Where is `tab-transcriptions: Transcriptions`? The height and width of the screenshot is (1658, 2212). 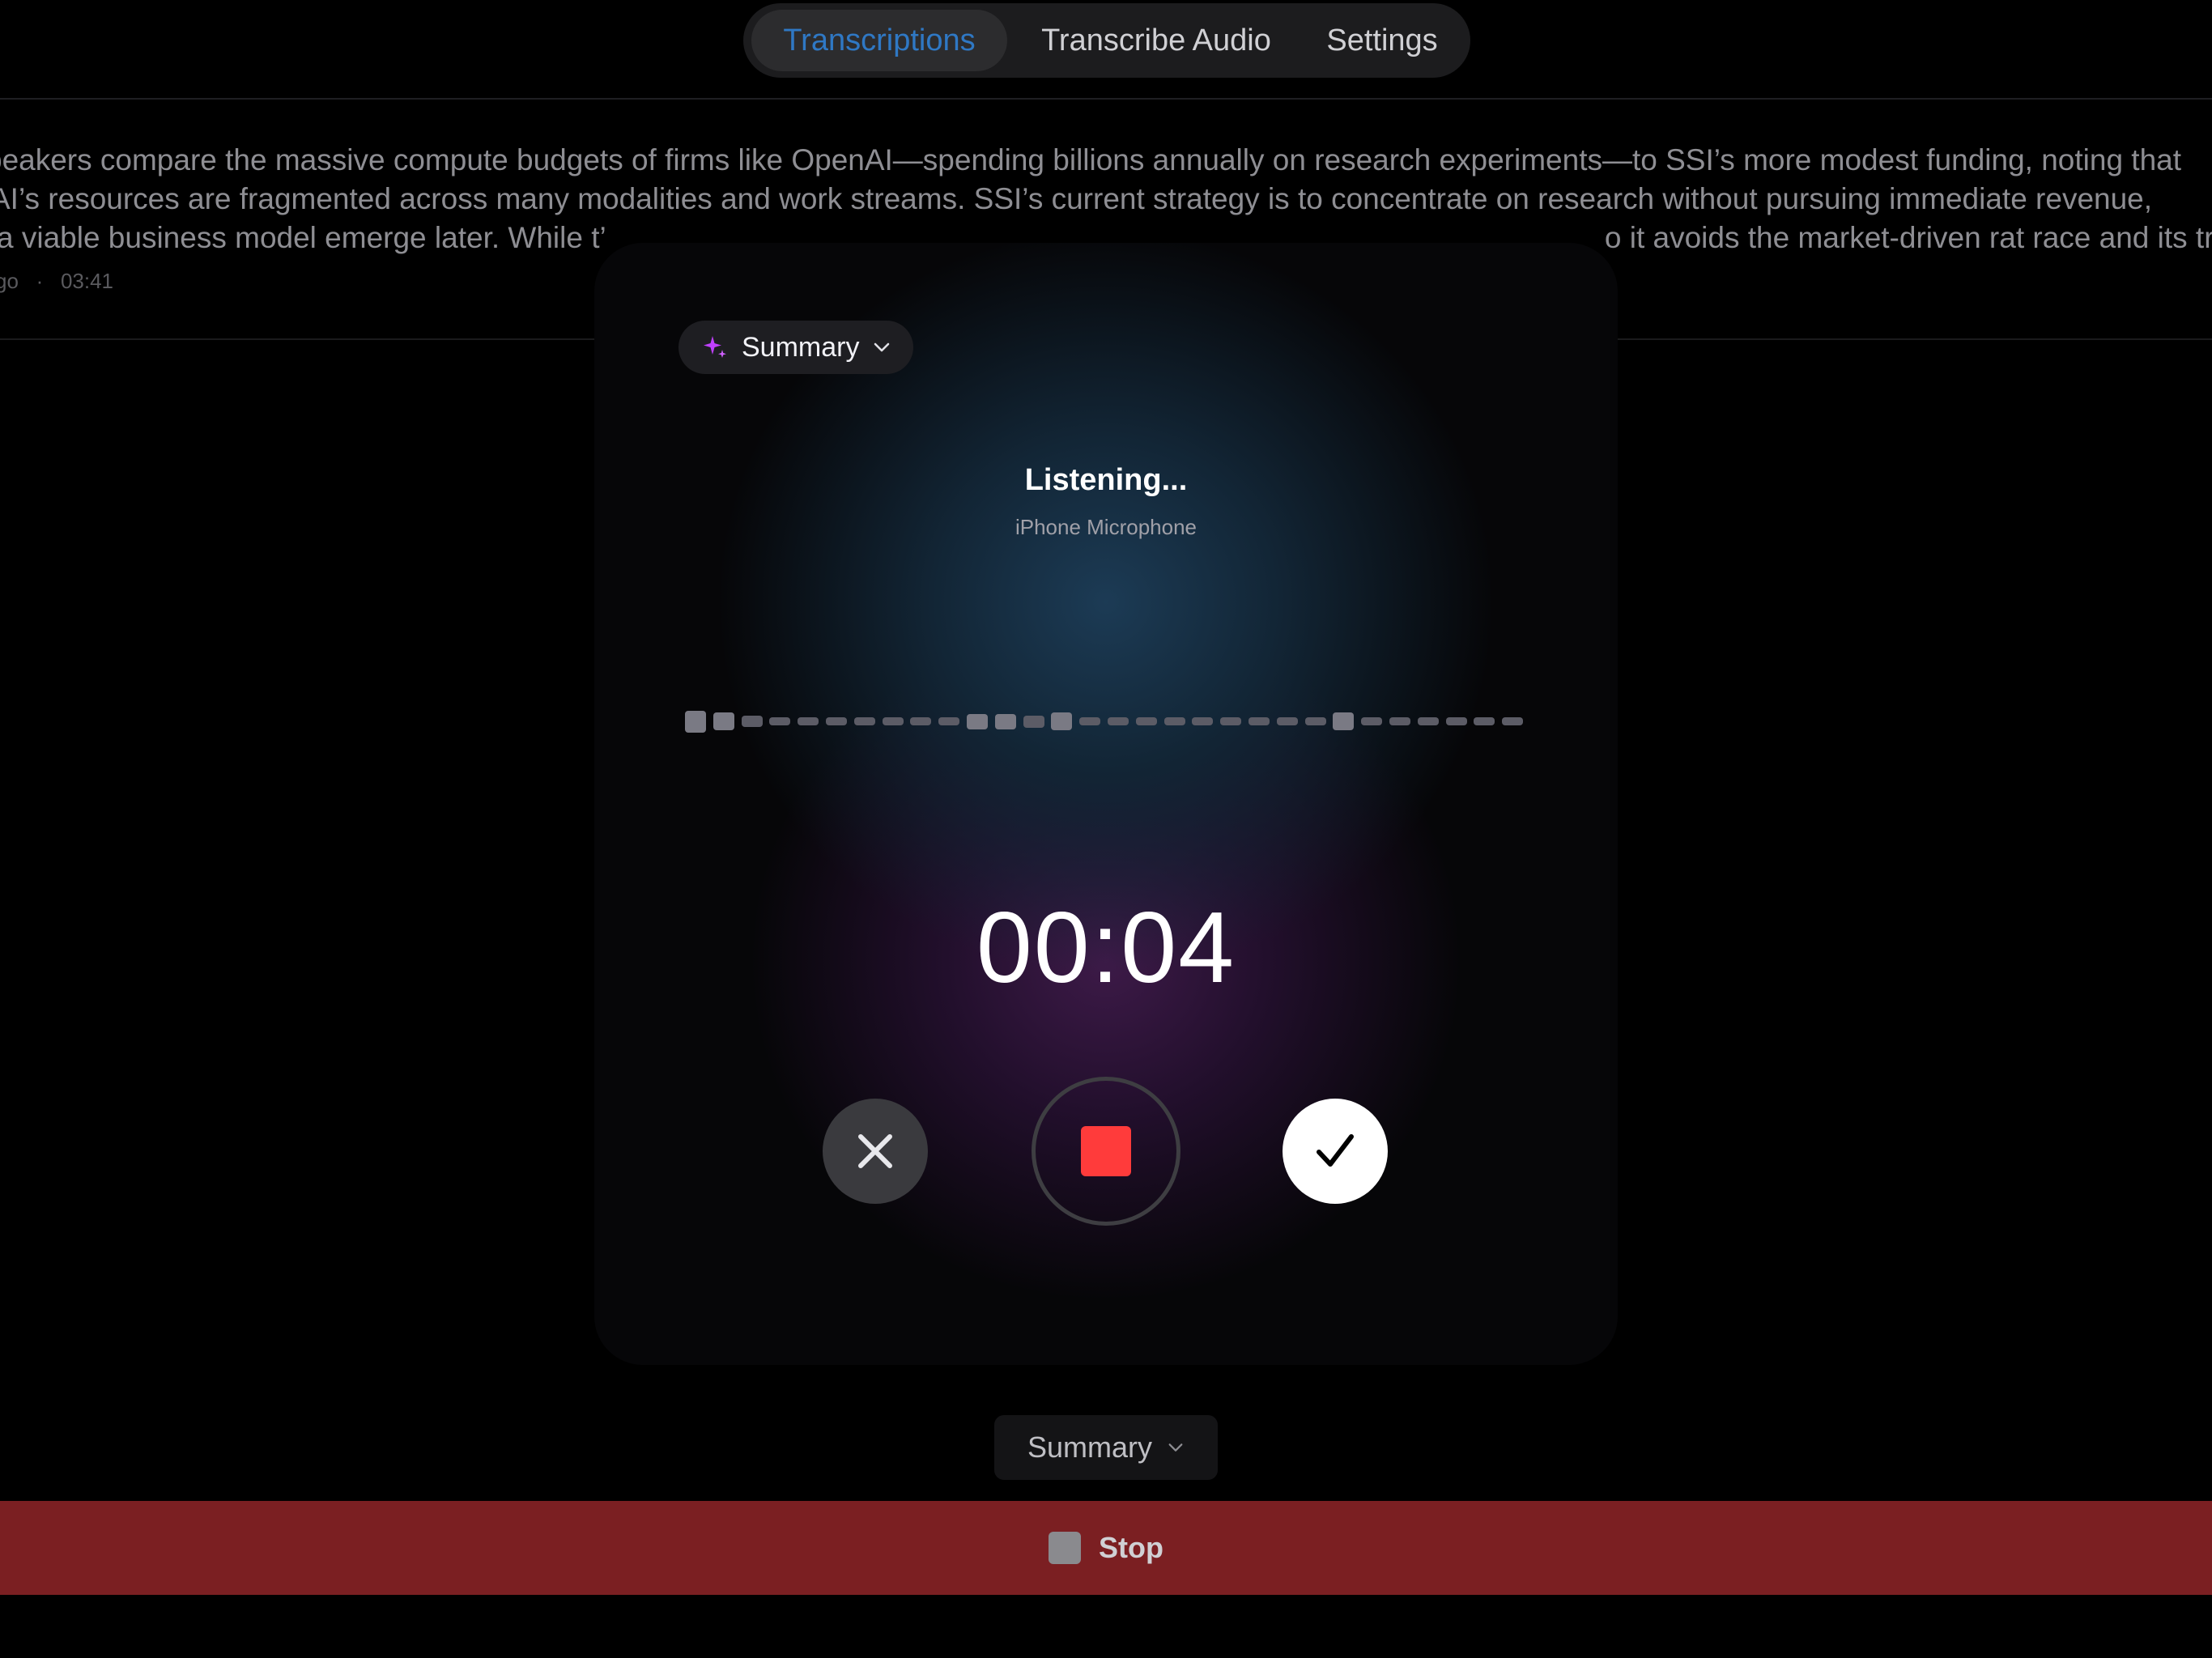
tab-transcriptions: Transcriptions is located at coordinates (879, 40).